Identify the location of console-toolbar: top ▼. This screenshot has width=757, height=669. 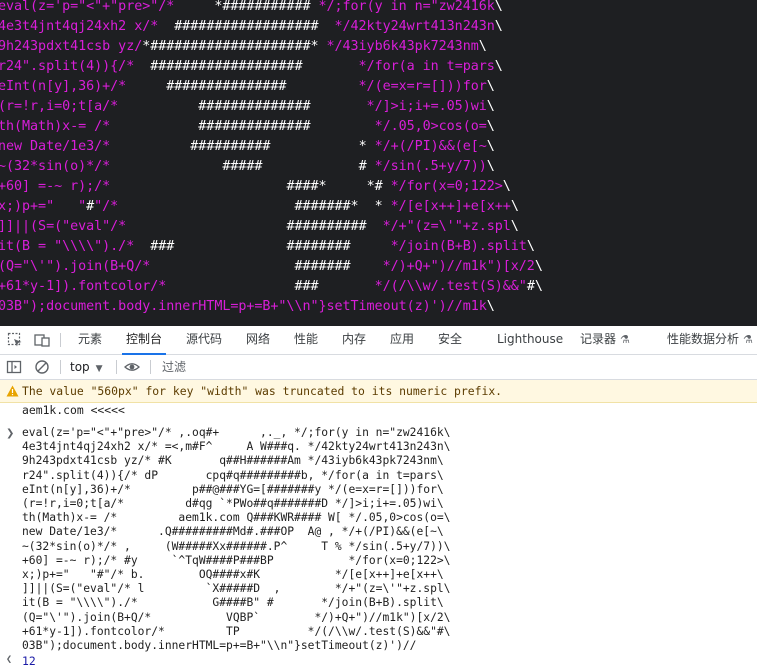
(378, 367).